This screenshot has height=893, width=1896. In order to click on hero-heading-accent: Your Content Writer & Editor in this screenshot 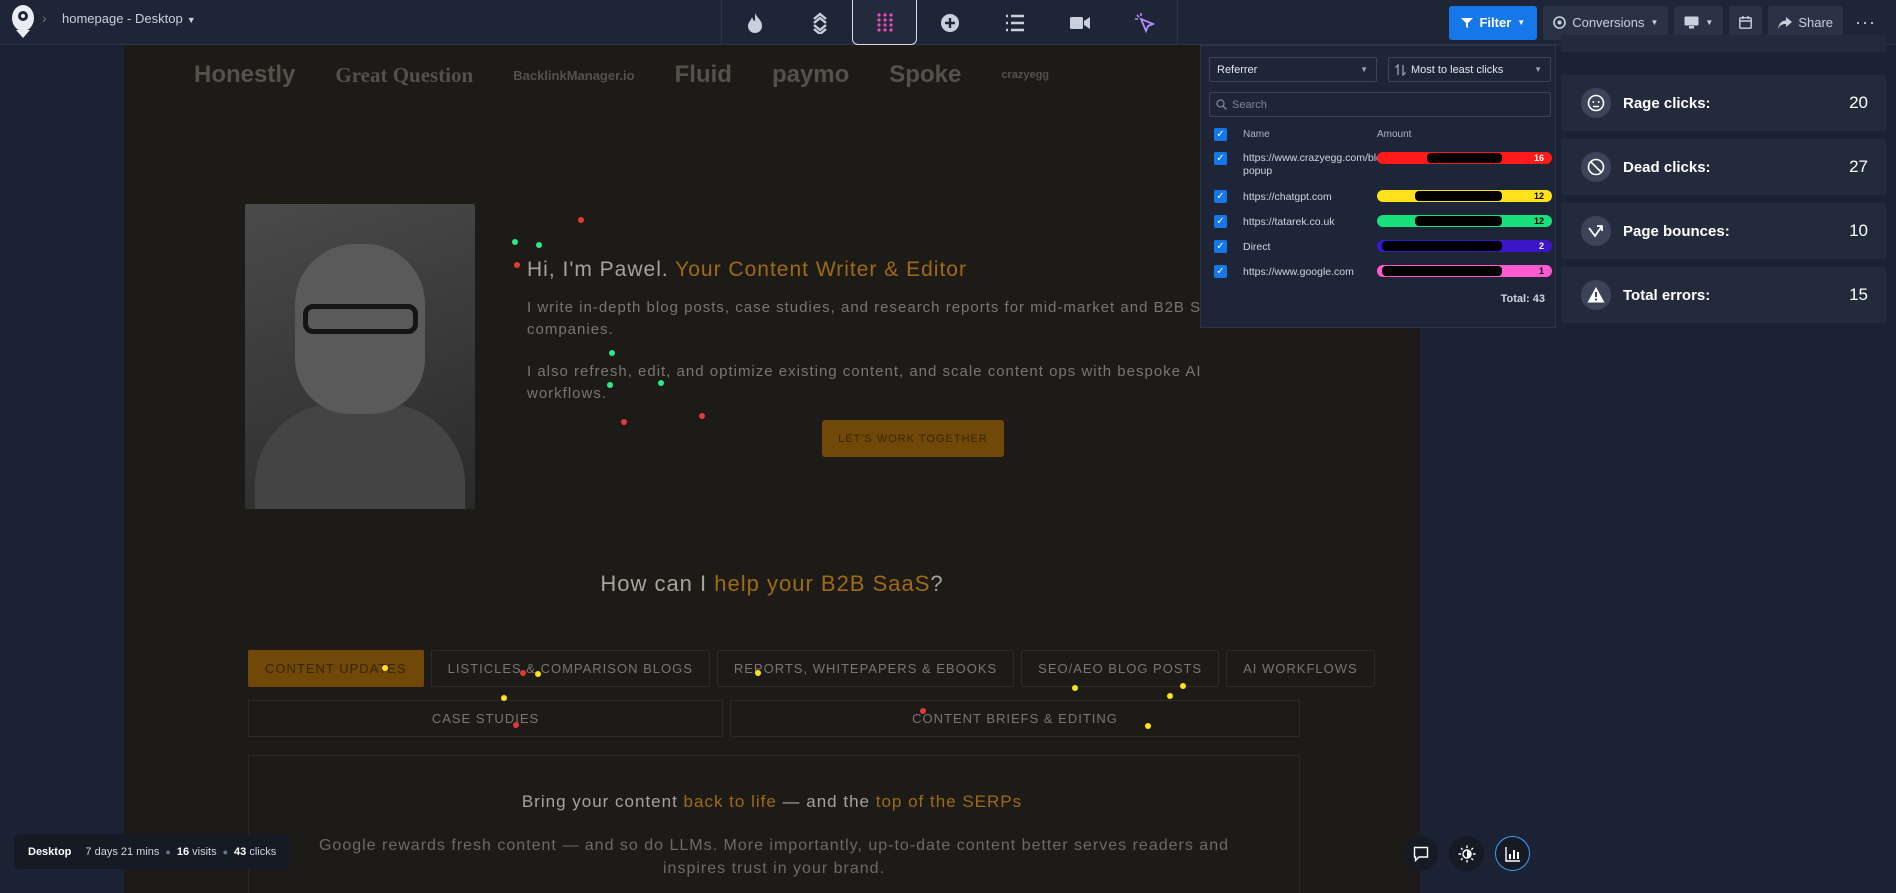, I will do `click(821, 269)`.